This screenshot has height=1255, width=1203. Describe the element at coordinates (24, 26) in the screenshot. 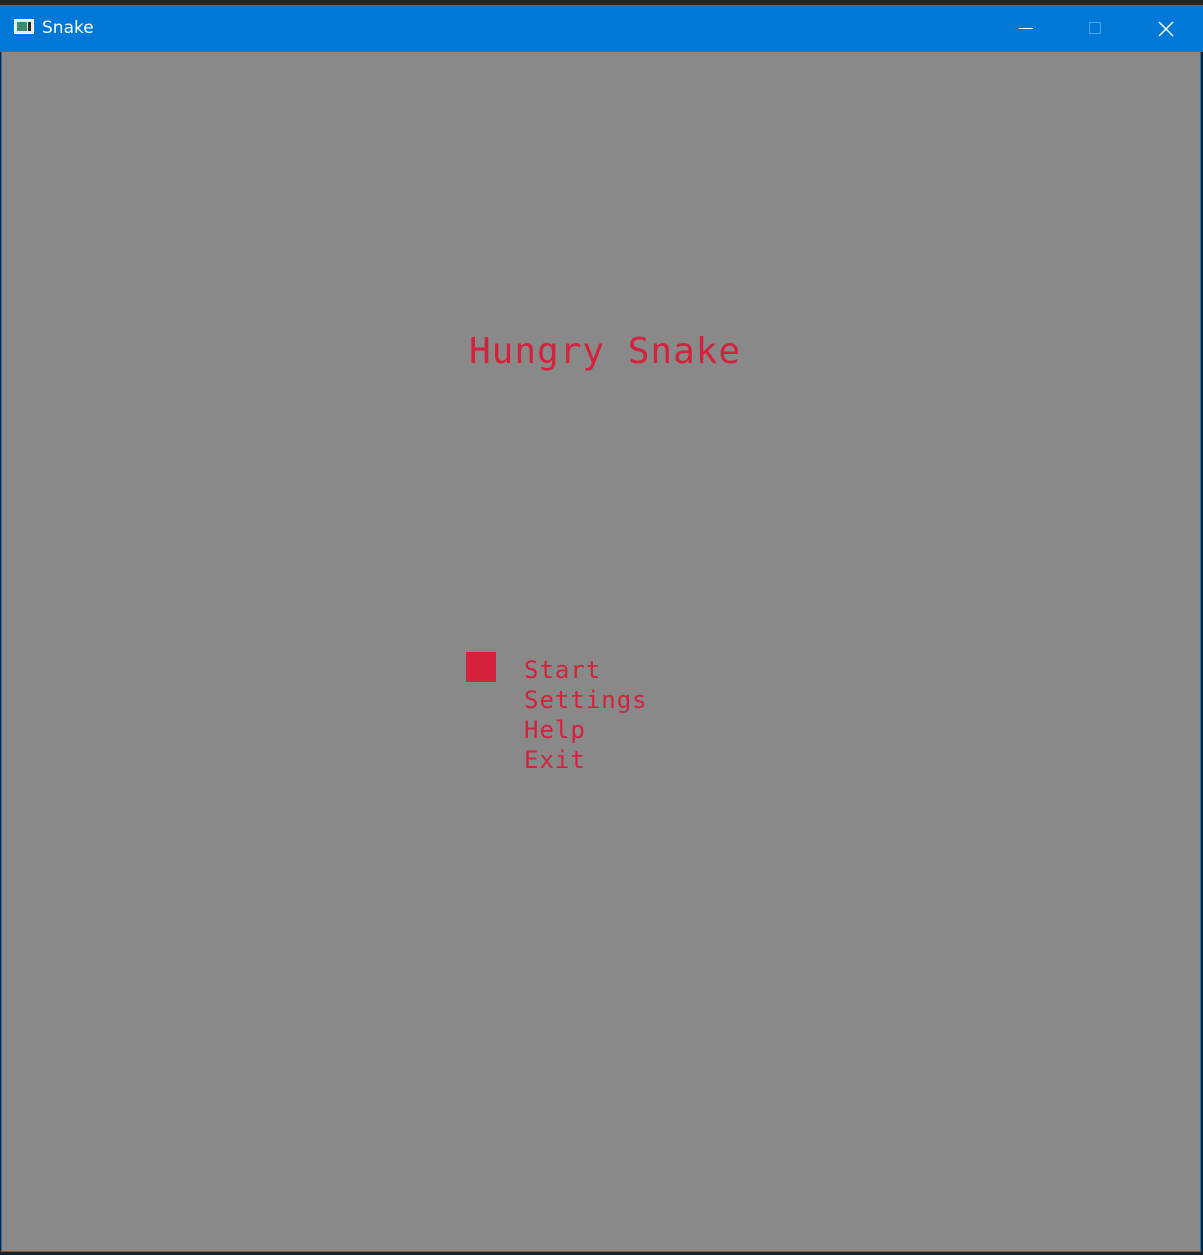

I see `app-window-icon` at that location.